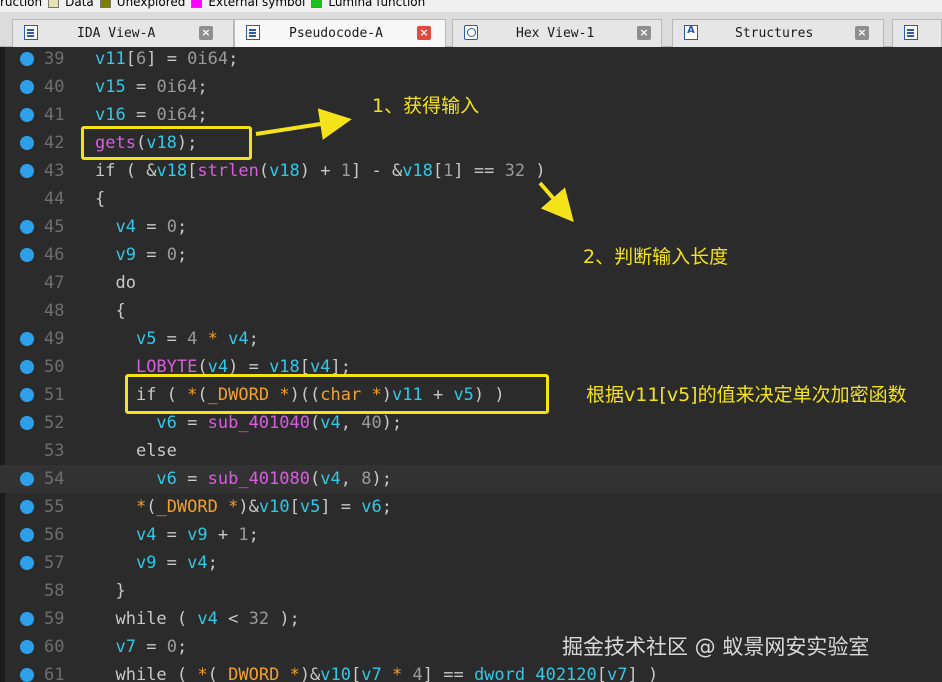 The height and width of the screenshot is (682, 942). I want to click on code-line: 58 }, so click(471, 591).